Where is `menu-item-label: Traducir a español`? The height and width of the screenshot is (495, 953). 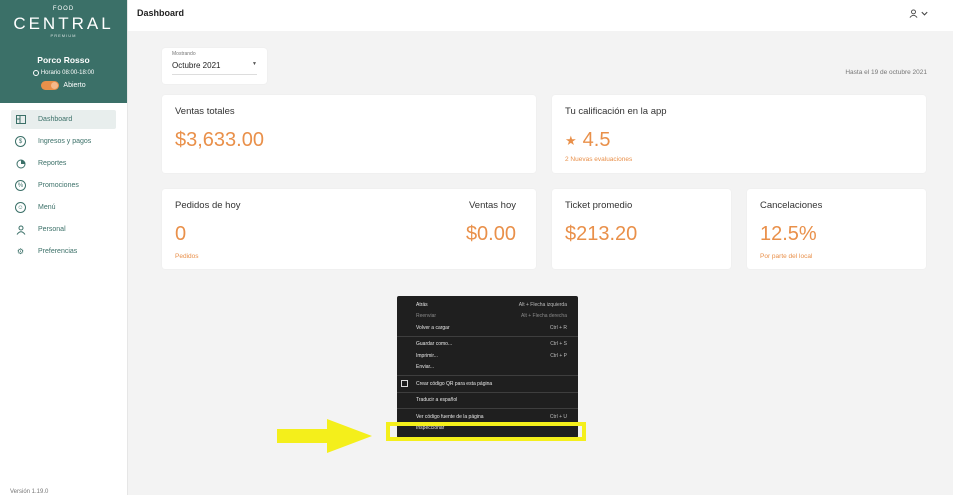
menu-item-label: Traducir a español is located at coordinates (437, 400).